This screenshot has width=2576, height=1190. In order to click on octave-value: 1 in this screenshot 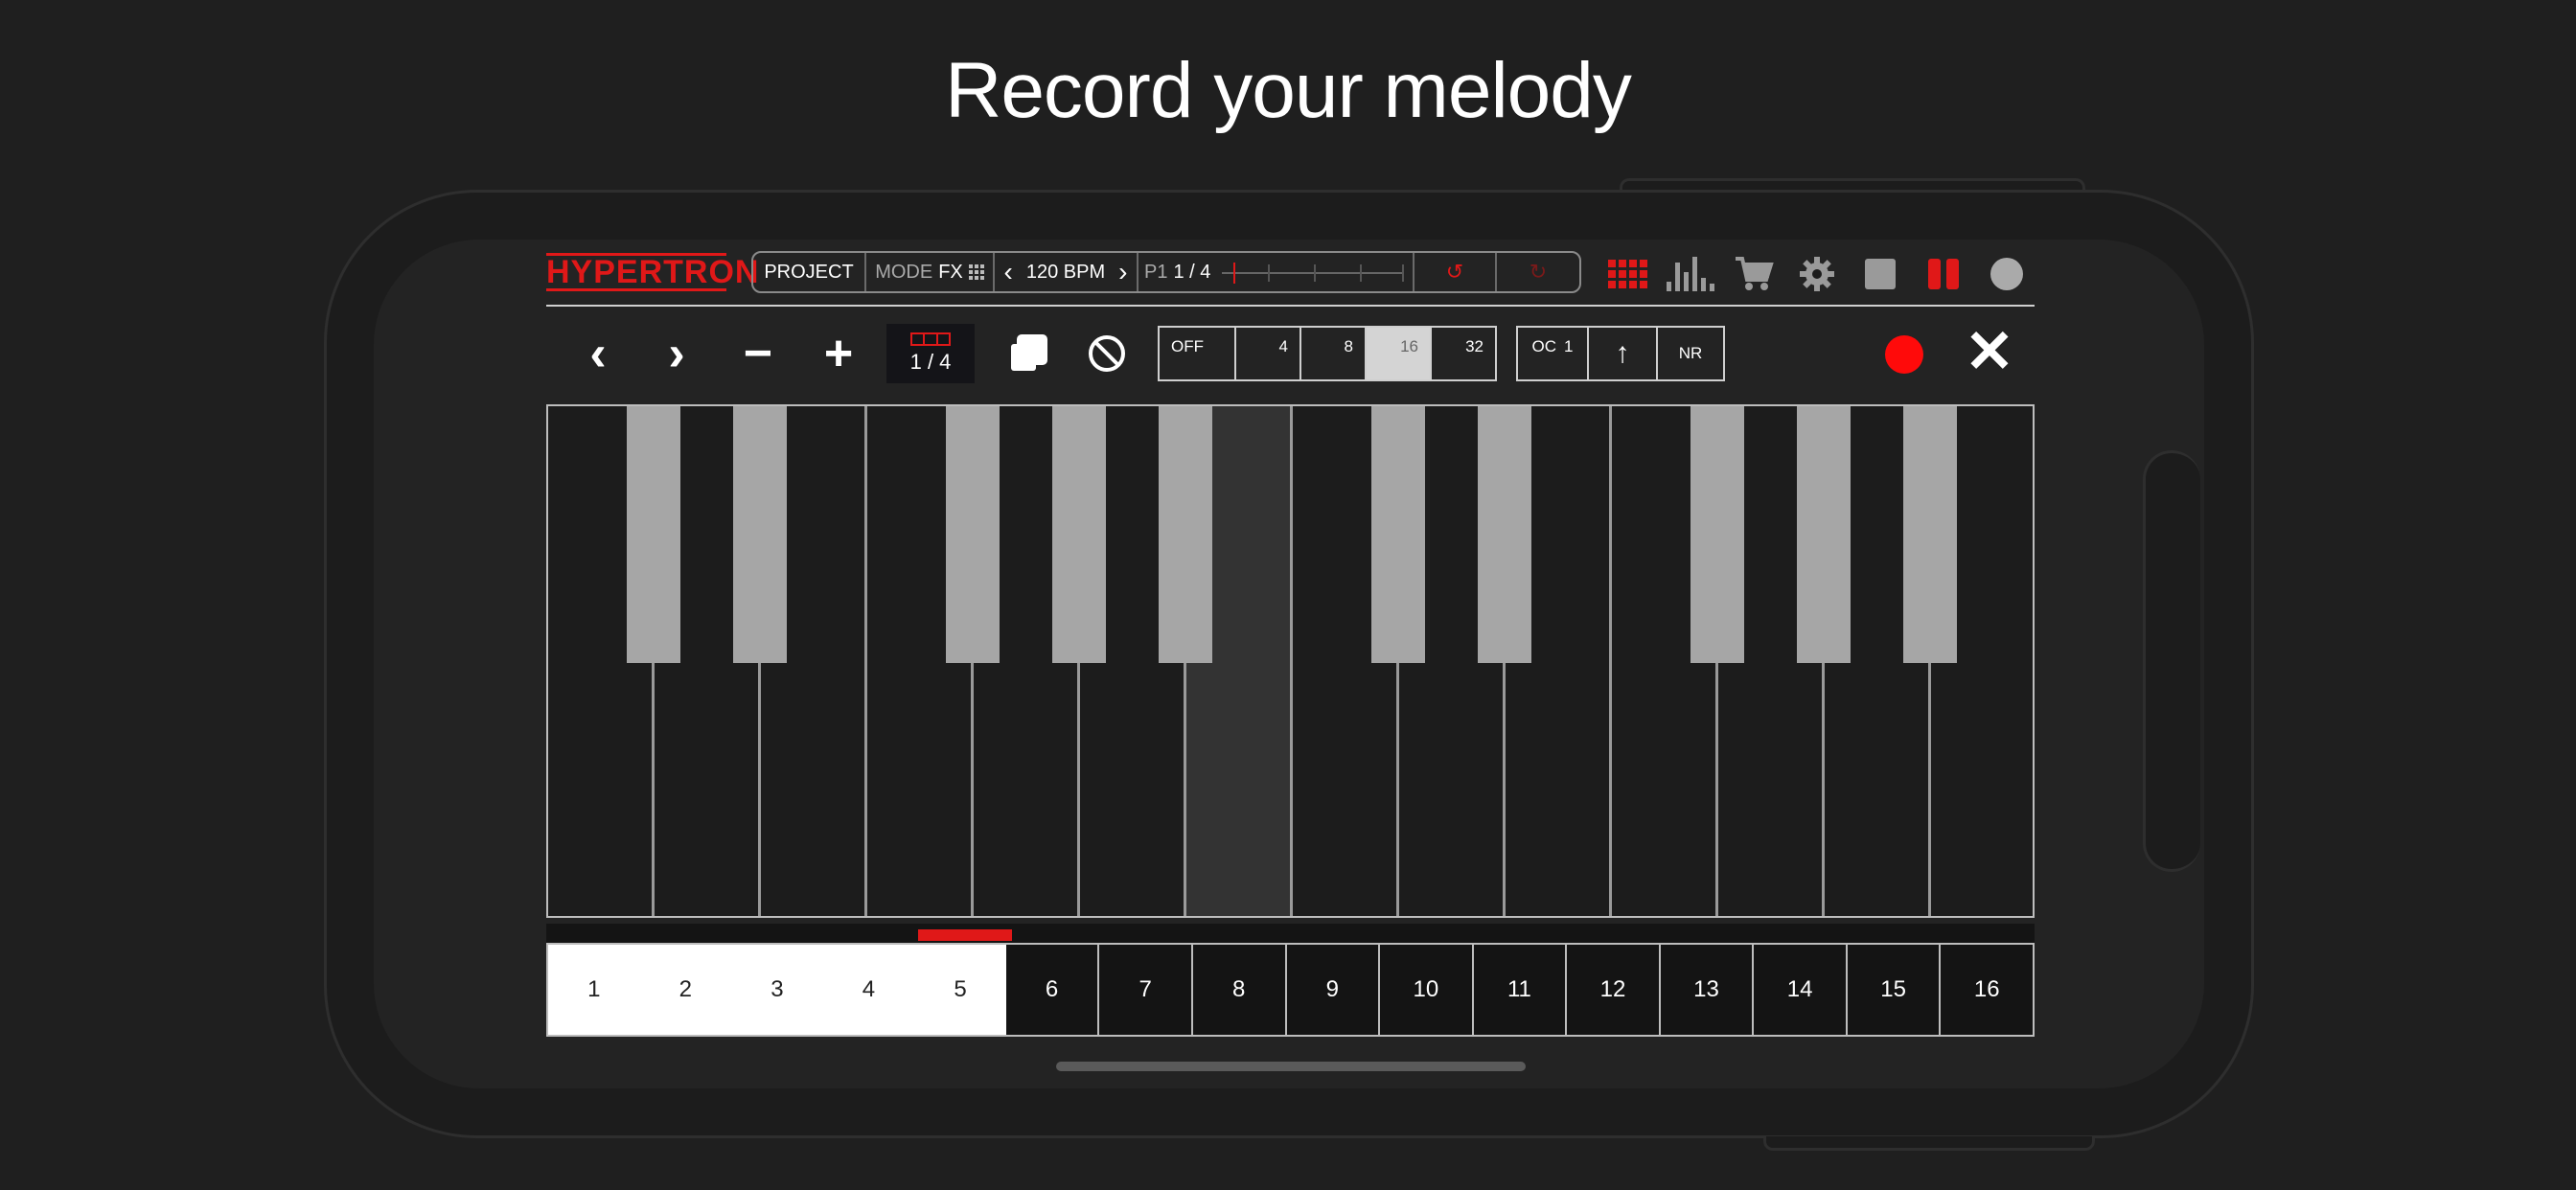, I will do `click(1569, 346)`.